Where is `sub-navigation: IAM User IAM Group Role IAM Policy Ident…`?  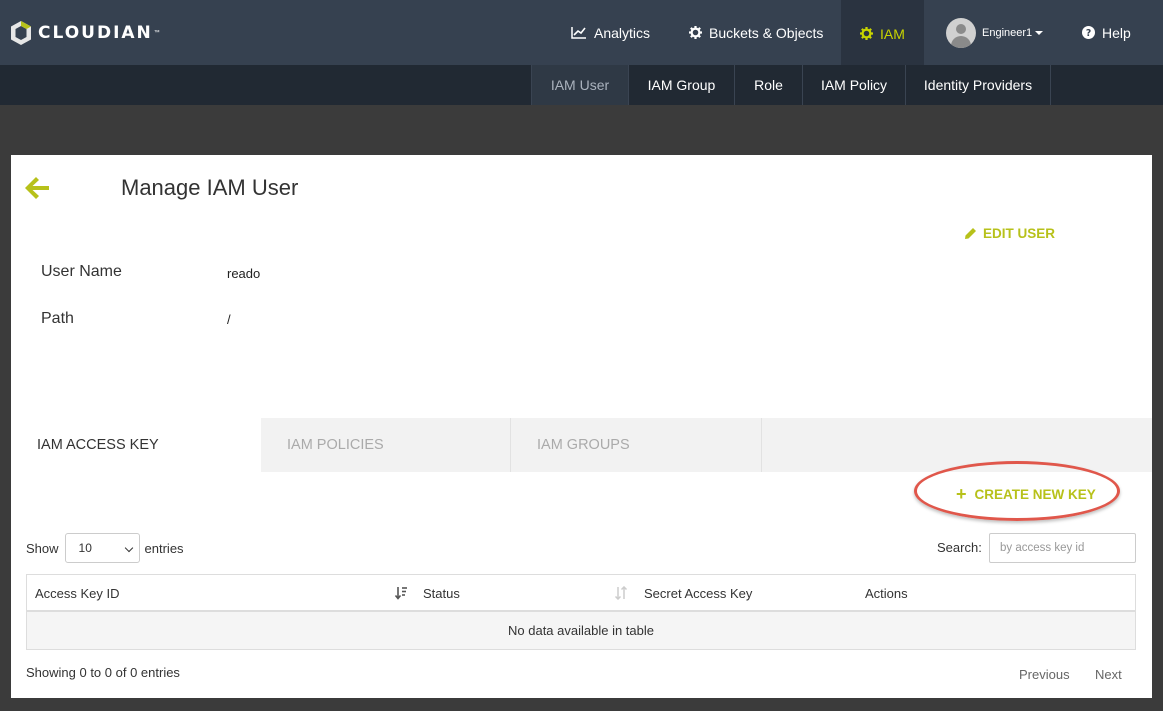
sub-navigation: IAM User IAM Group Role IAM Policy Ident… is located at coordinates (581, 85).